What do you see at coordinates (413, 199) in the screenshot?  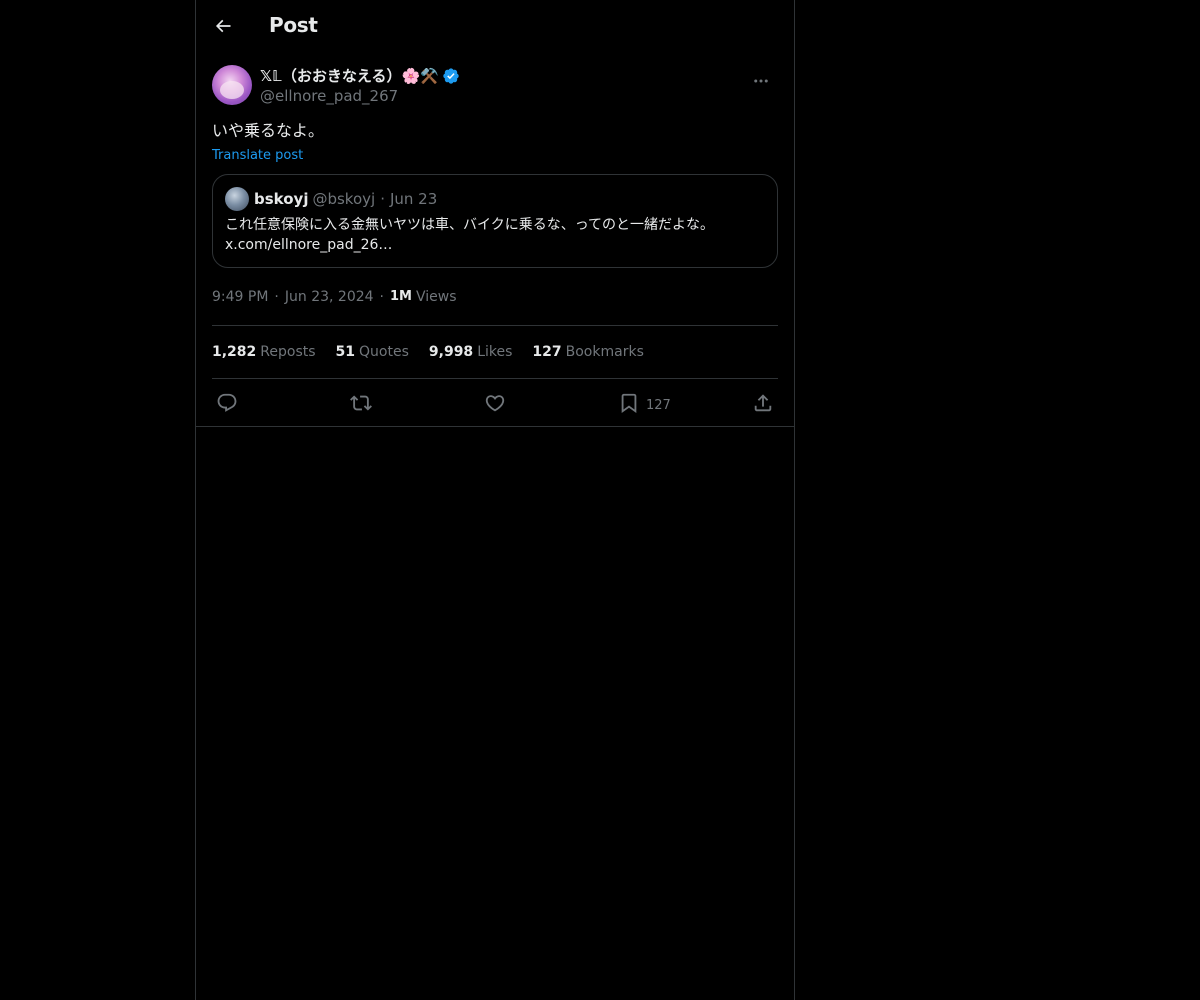 I see `quoted-date: Jun 23` at bounding box center [413, 199].